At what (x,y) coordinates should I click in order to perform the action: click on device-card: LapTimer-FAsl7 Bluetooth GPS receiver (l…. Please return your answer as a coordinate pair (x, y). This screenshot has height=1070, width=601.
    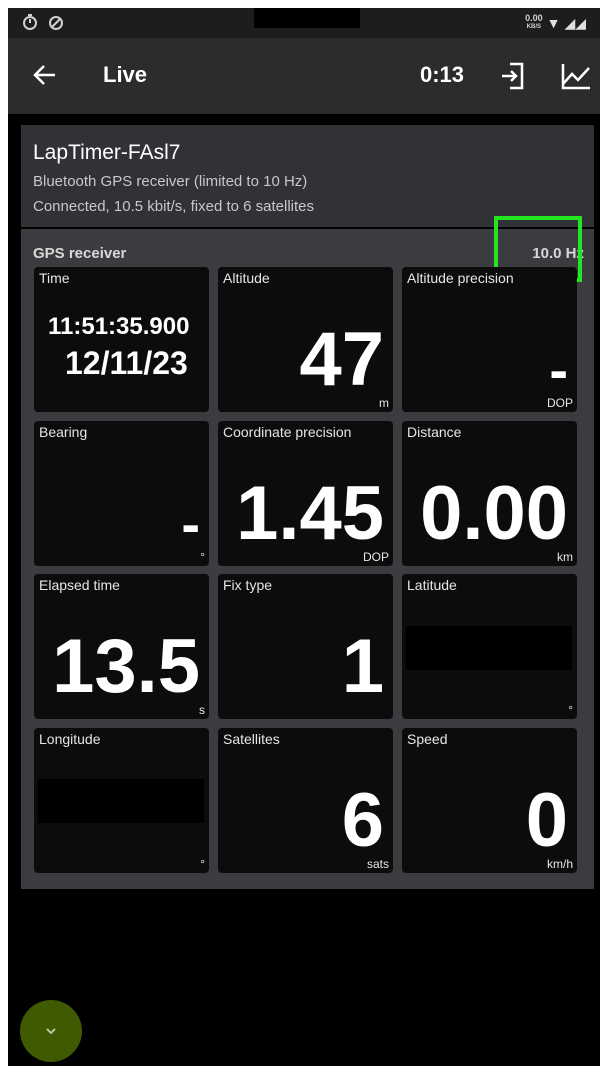
    Looking at the image, I should click on (307, 176).